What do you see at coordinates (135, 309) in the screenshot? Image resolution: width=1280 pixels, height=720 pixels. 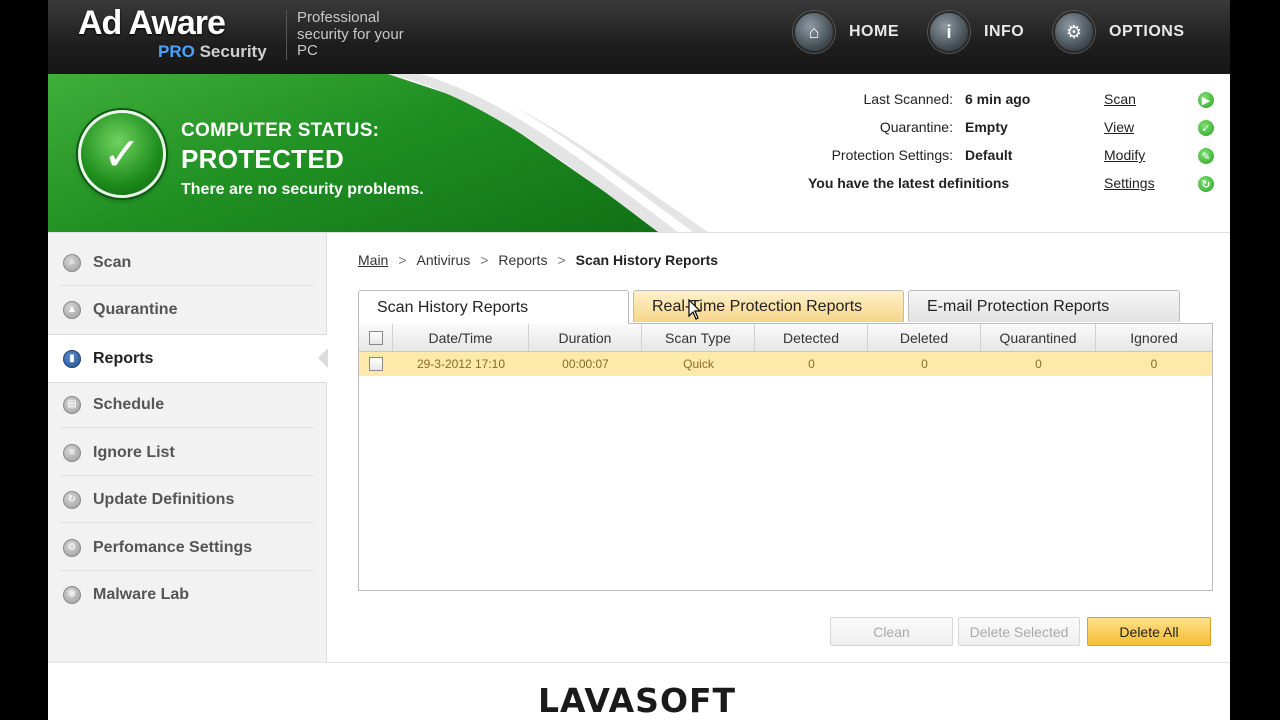 I see `sidebar-item-label: Quarantine` at bounding box center [135, 309].